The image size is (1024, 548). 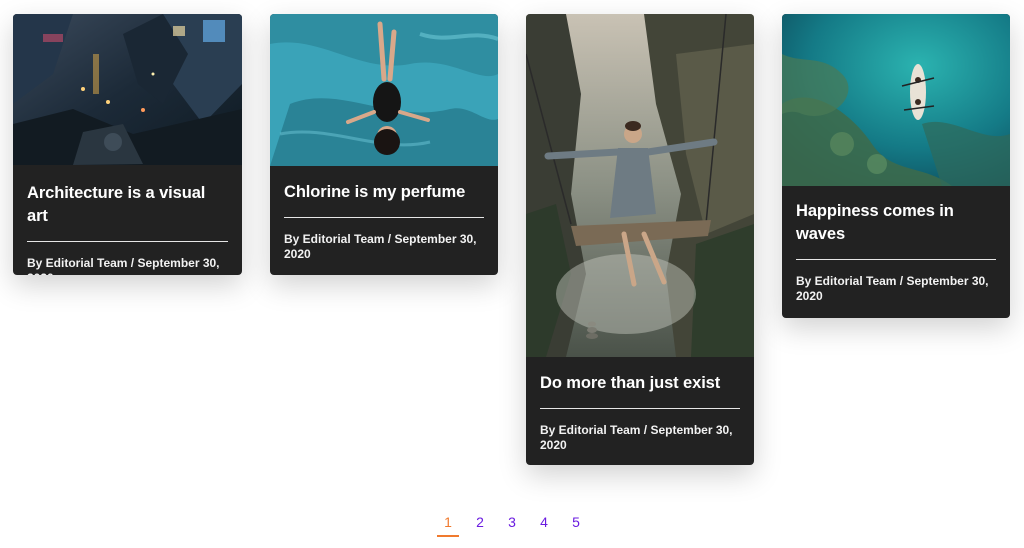 I want to click on page-link: 4, so click(x=544, y=524).